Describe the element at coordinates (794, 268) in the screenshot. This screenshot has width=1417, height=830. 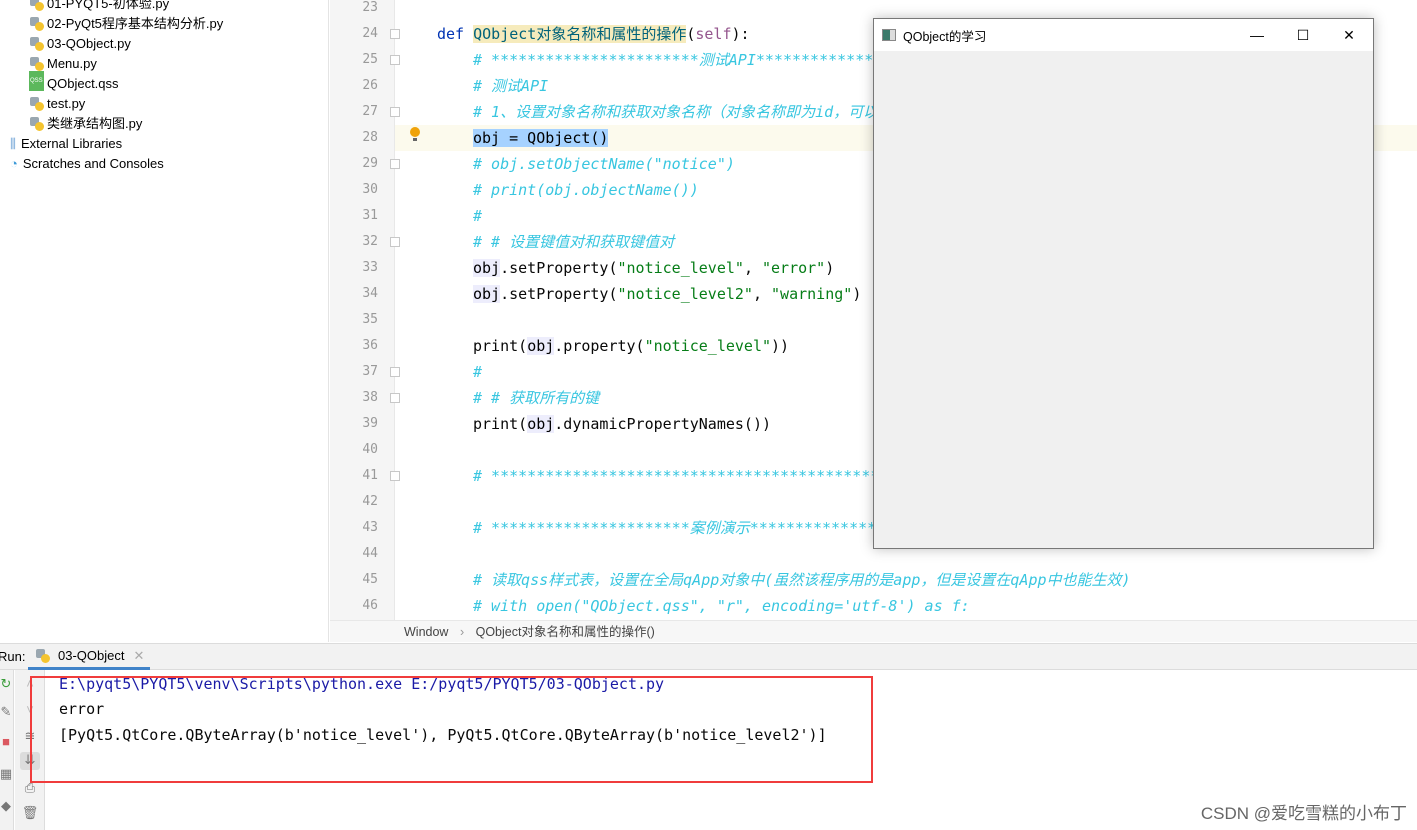
I see `code-token: "error"` at that location.